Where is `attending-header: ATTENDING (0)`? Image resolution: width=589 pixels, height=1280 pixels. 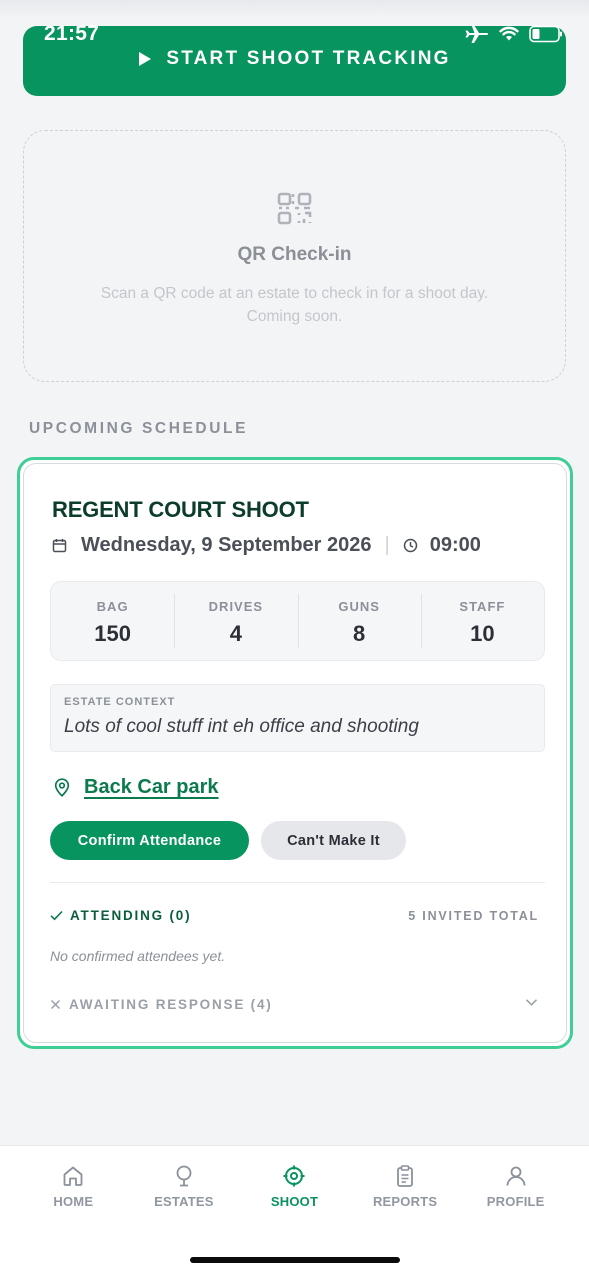 attending-header: ATTENDING (0) is located at coordinates (120, 915).